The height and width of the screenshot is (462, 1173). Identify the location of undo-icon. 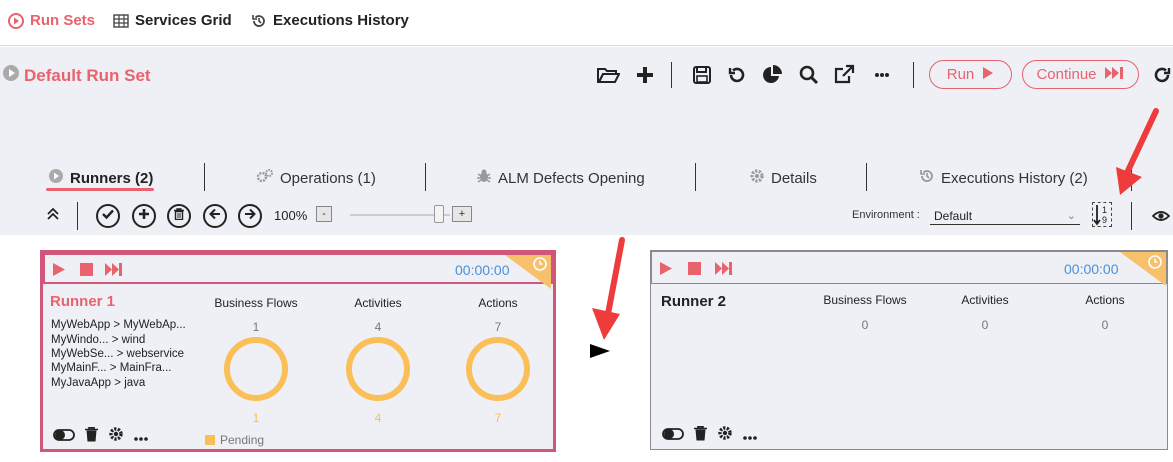
(737, 75).